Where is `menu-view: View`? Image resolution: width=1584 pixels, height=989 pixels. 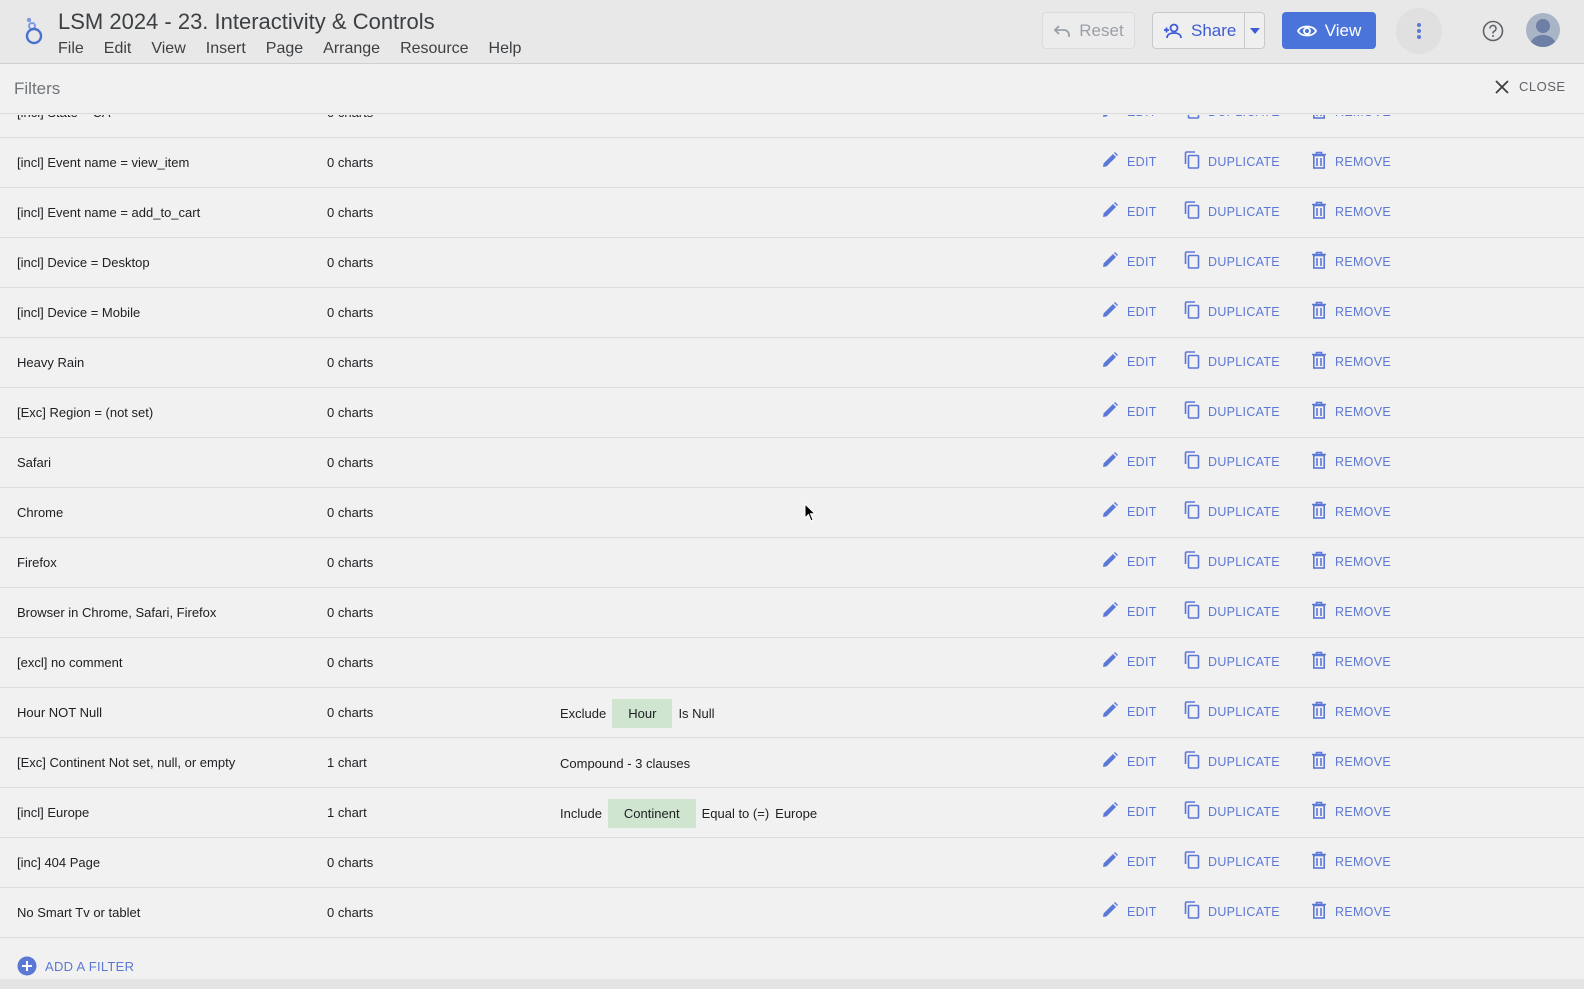
menu-view: View is located at coordinates (168, 49).